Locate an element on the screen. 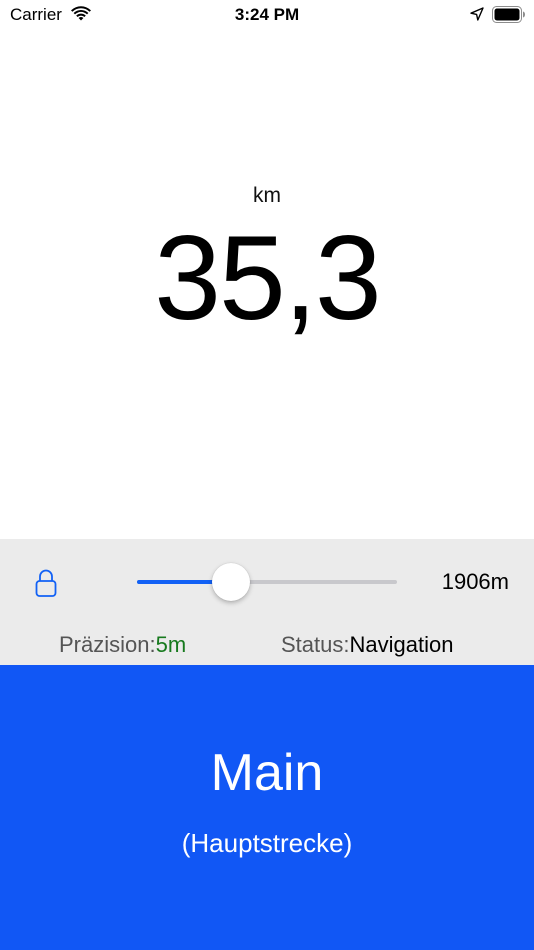 This screenshot has height=950, width=534. road-subtitle: (Hauptstrecke) is located at coordinates (267, 843).